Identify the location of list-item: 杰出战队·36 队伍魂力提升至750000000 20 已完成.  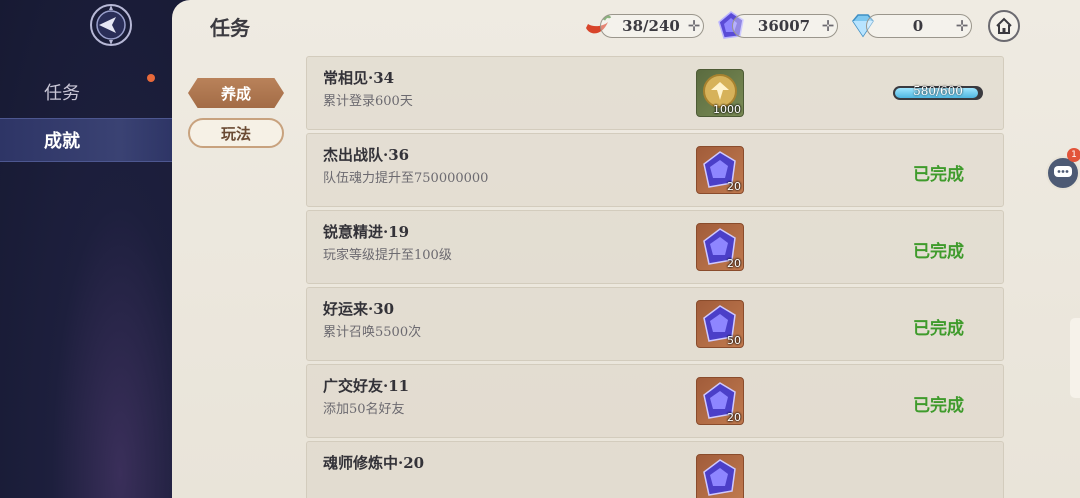
(655, 170).